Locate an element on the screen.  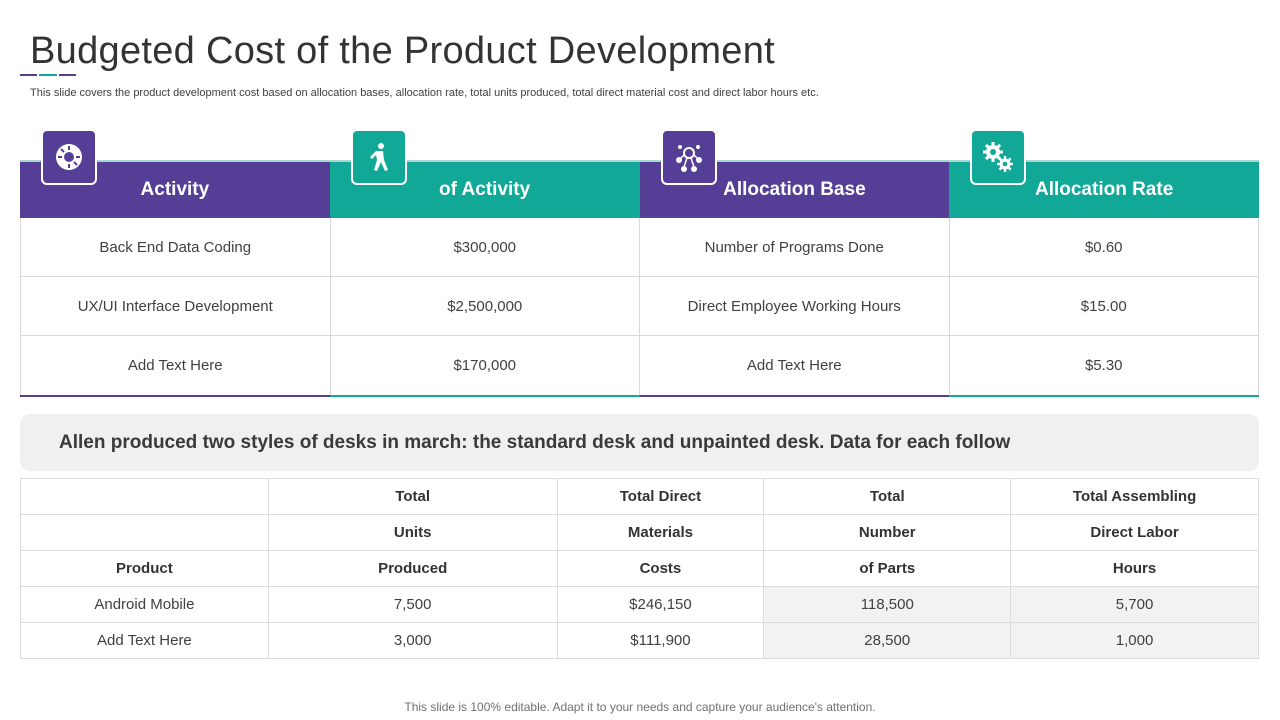
materials-cost-cell: $111,900 is located at coordinates (660, 640).